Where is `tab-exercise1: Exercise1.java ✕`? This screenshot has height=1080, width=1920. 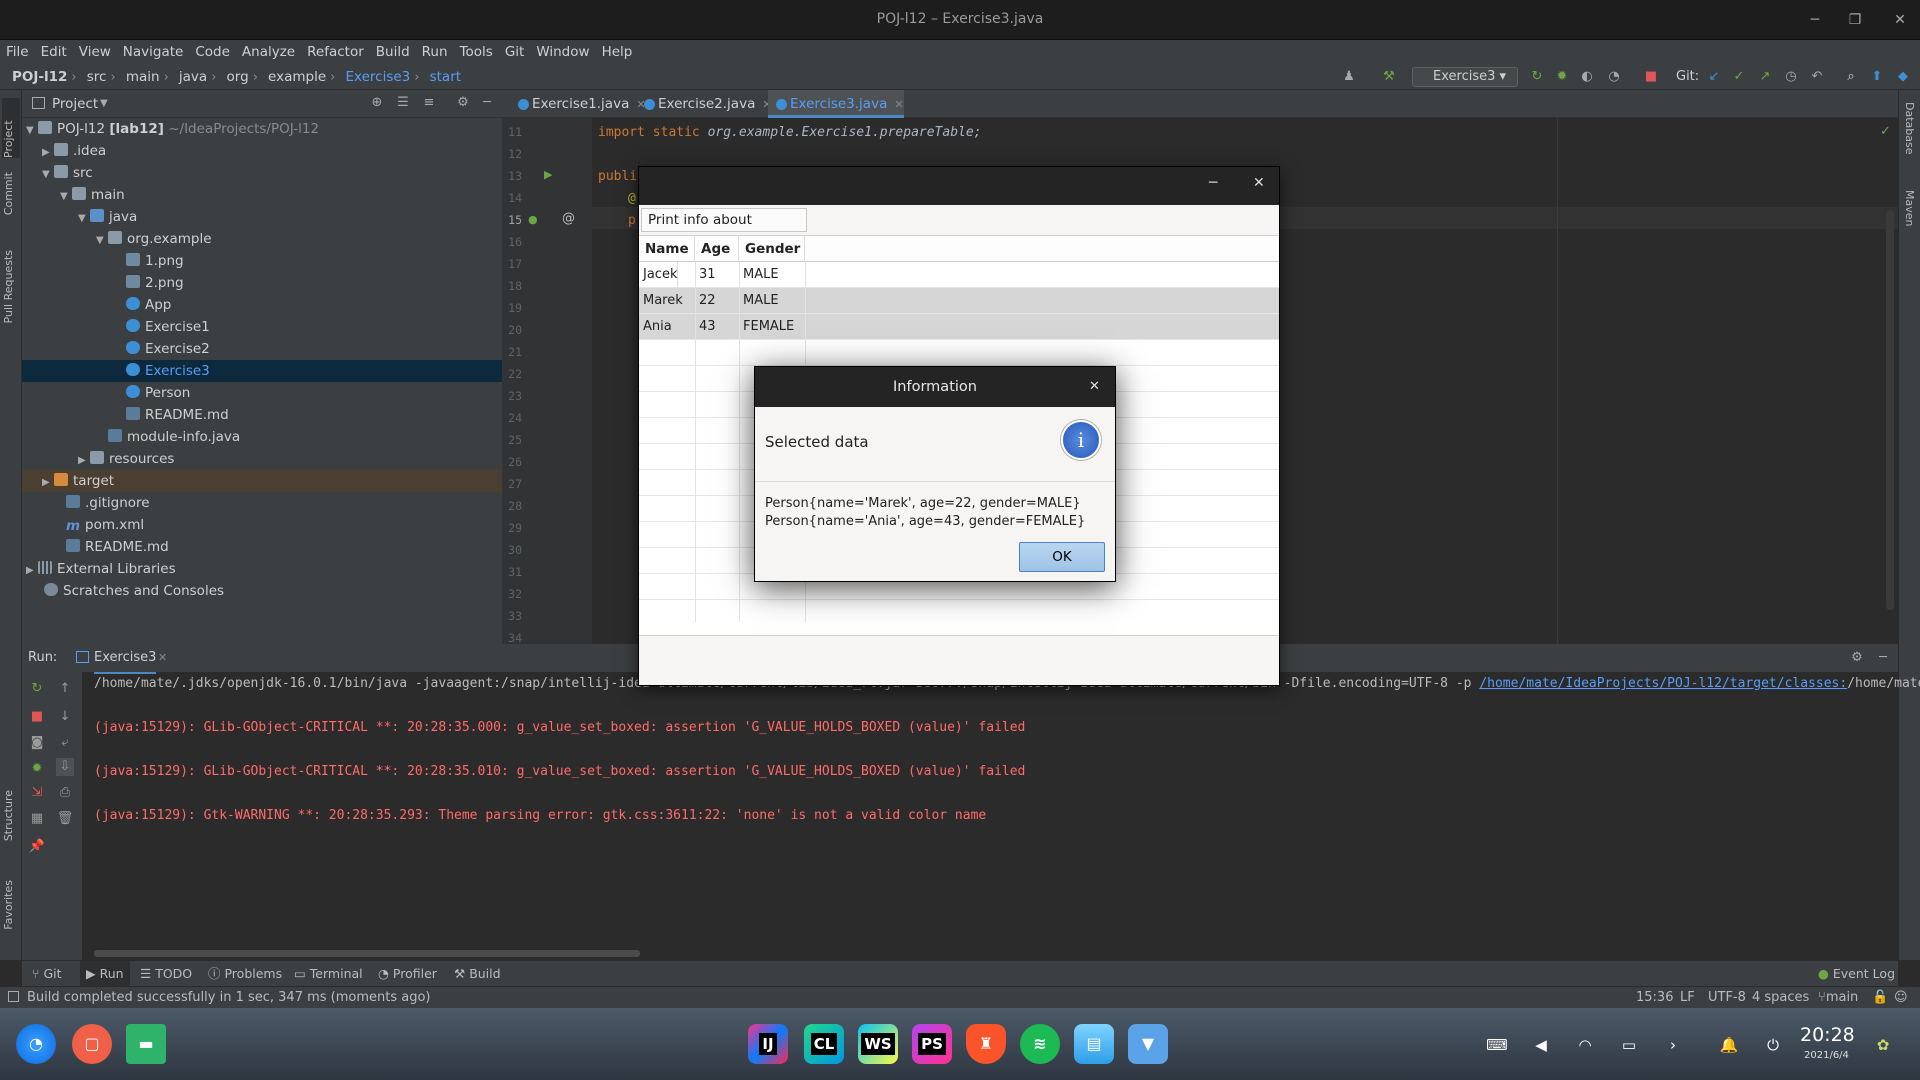 tab-exercise1: Exercise1.java ✕ is located at coordinates (578, 104).